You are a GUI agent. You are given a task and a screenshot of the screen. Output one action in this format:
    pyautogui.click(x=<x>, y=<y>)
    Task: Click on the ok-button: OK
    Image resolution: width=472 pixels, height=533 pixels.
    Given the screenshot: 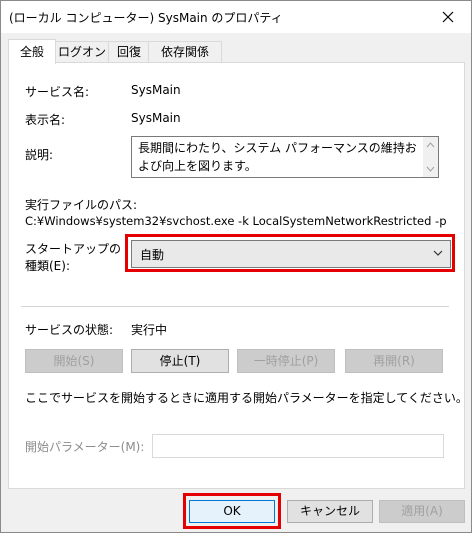 What is the action you would take?
    pyautogui.click(x=232, y=511)
    